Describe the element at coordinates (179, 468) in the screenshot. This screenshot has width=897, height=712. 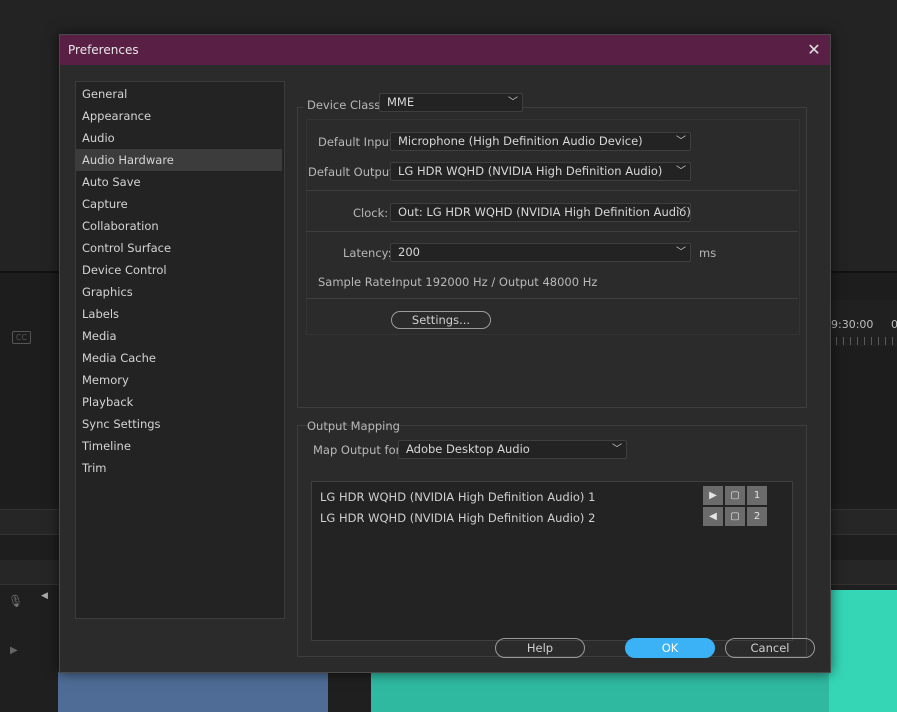
I see `sidebar-item-trim: Trim` at that location.